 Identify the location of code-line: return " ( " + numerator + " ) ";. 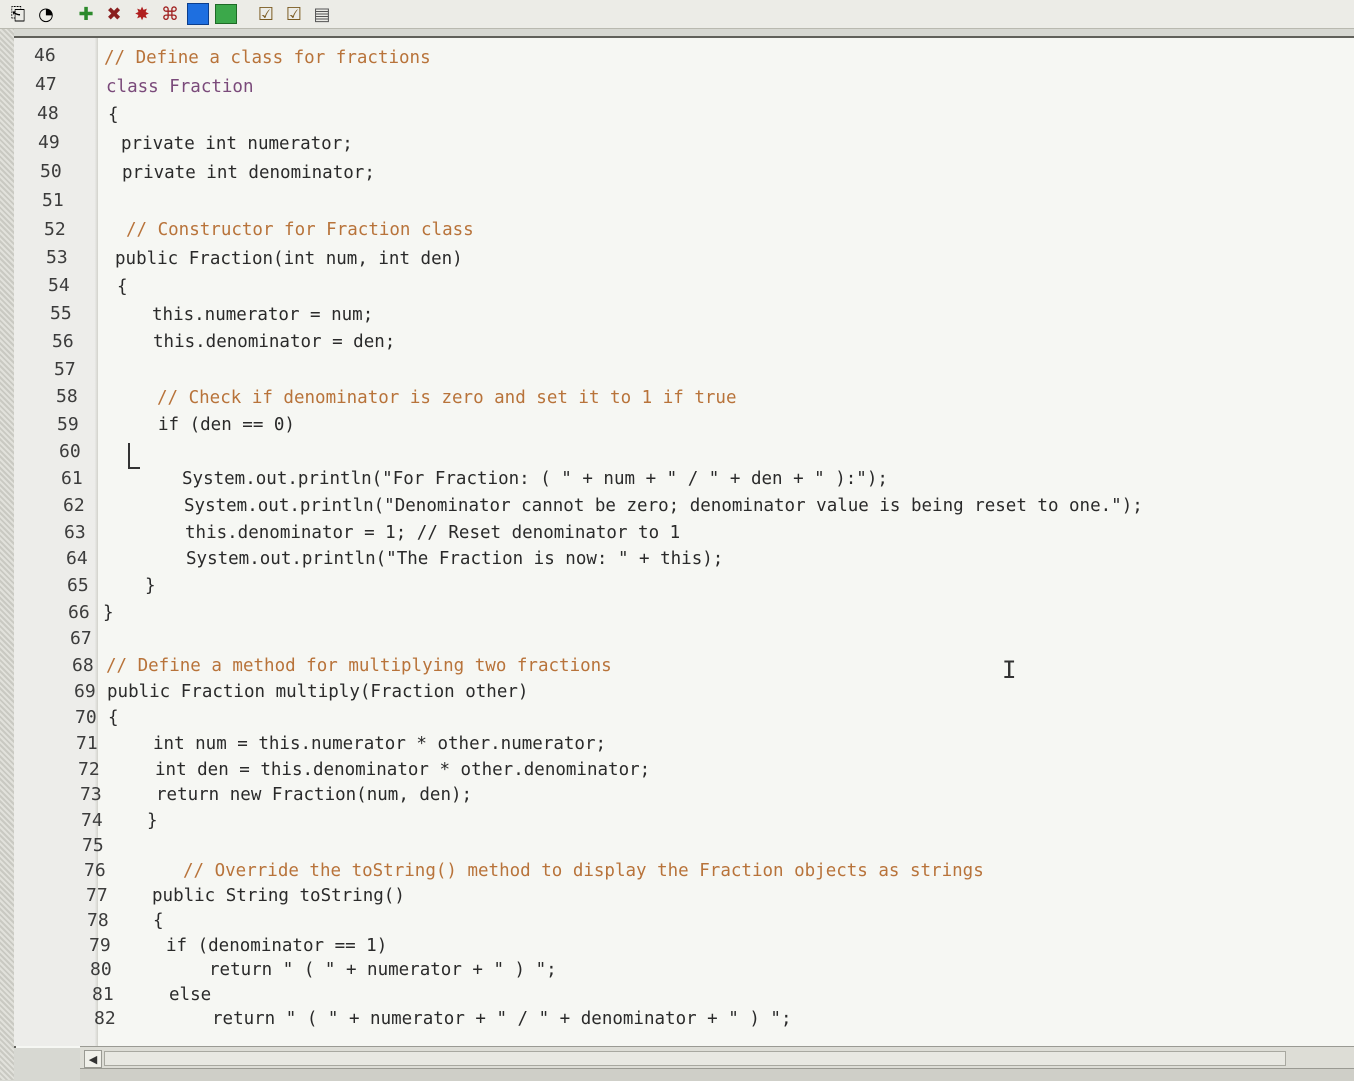
(383, 970).